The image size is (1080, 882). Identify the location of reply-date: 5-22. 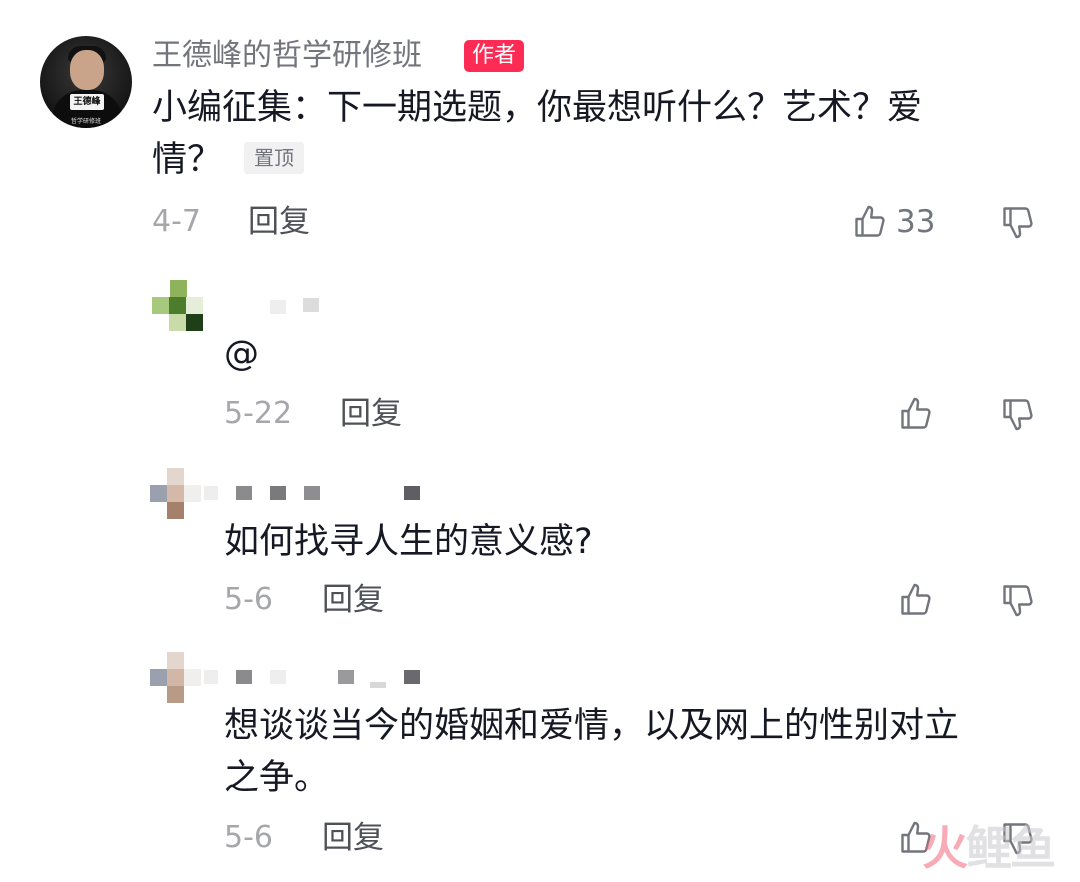
(258, 413).